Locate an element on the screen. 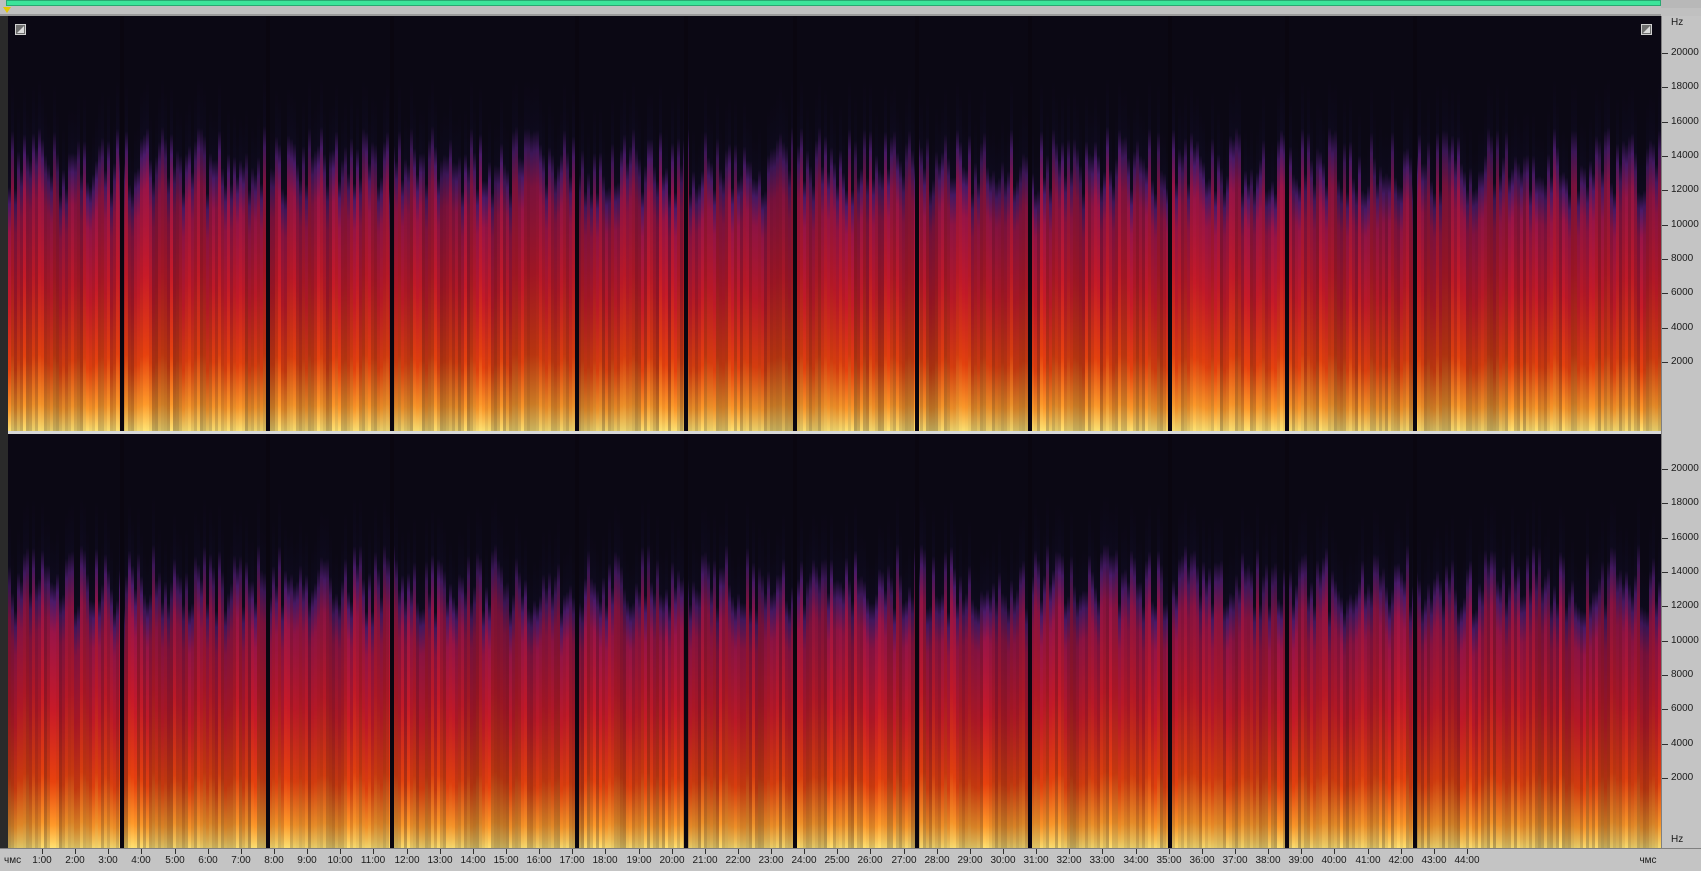 The height and width of the screenshot is (871, 1701). time-tick-label: 25:00 is located at coordinates (837, 860).